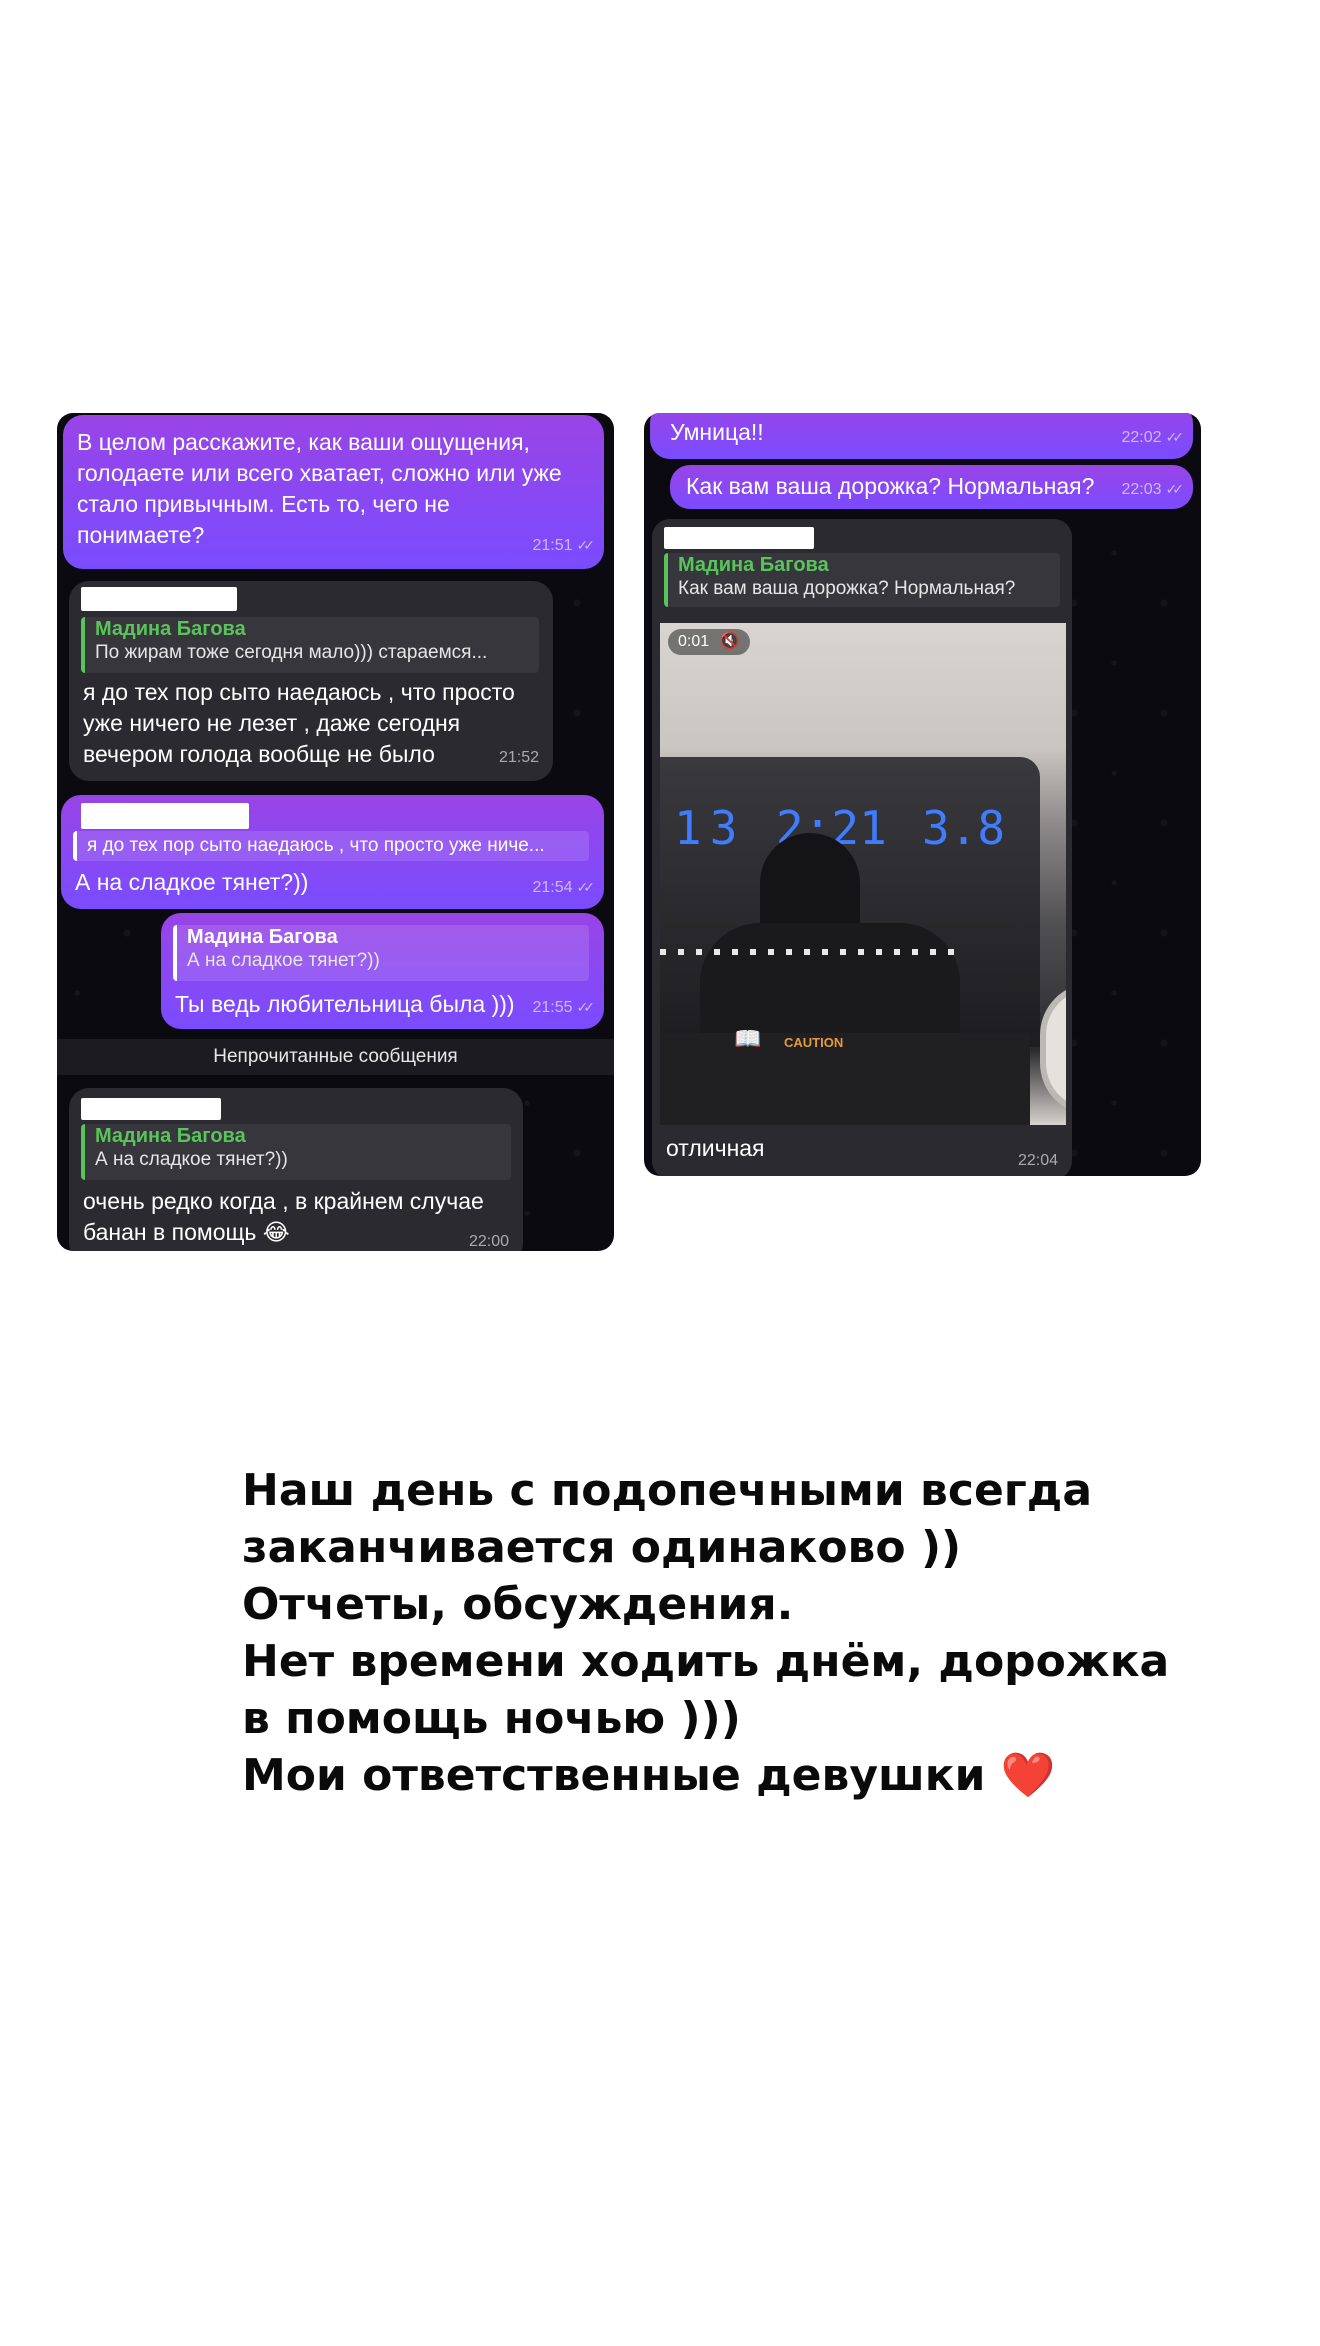  Describe the element at coordinates (717, 432) in the screenshot. I see `message-text: Умница!!` at that location.